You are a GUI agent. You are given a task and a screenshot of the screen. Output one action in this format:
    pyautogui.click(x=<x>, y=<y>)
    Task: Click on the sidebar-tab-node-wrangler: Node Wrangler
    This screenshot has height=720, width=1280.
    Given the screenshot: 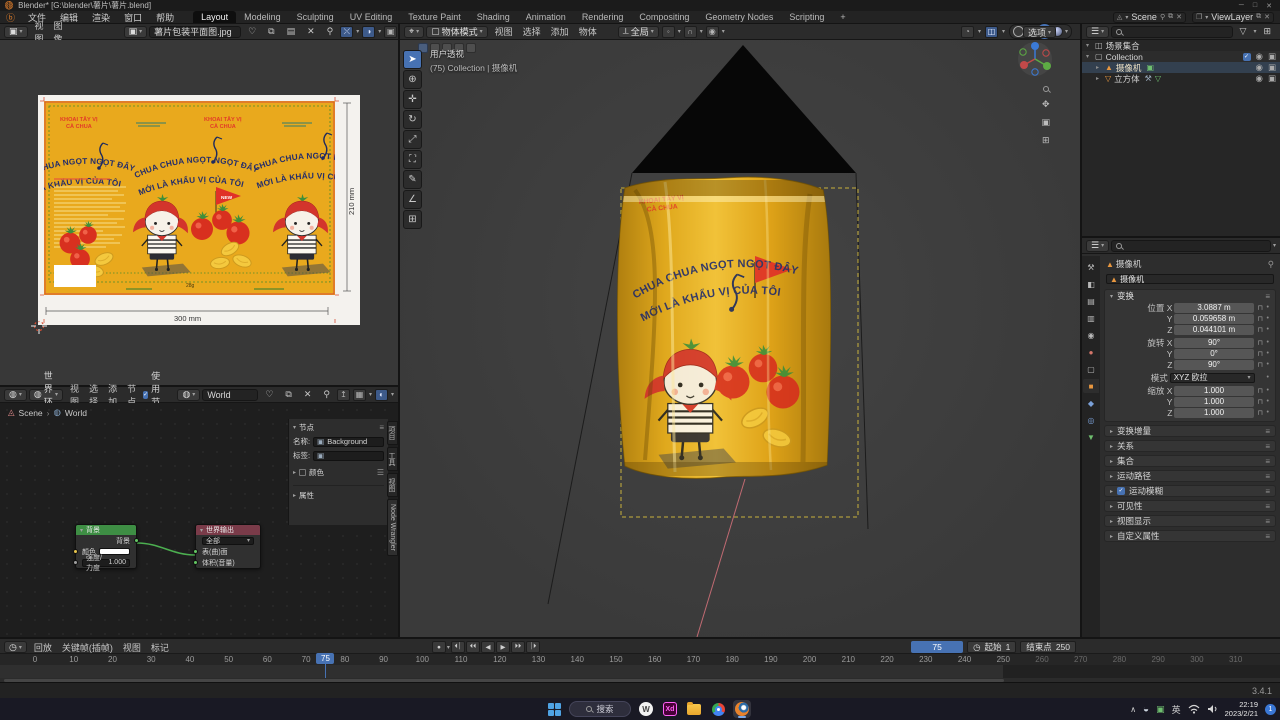 What is the action you would take?
    pyautogui.click(x=392, y=527)
    